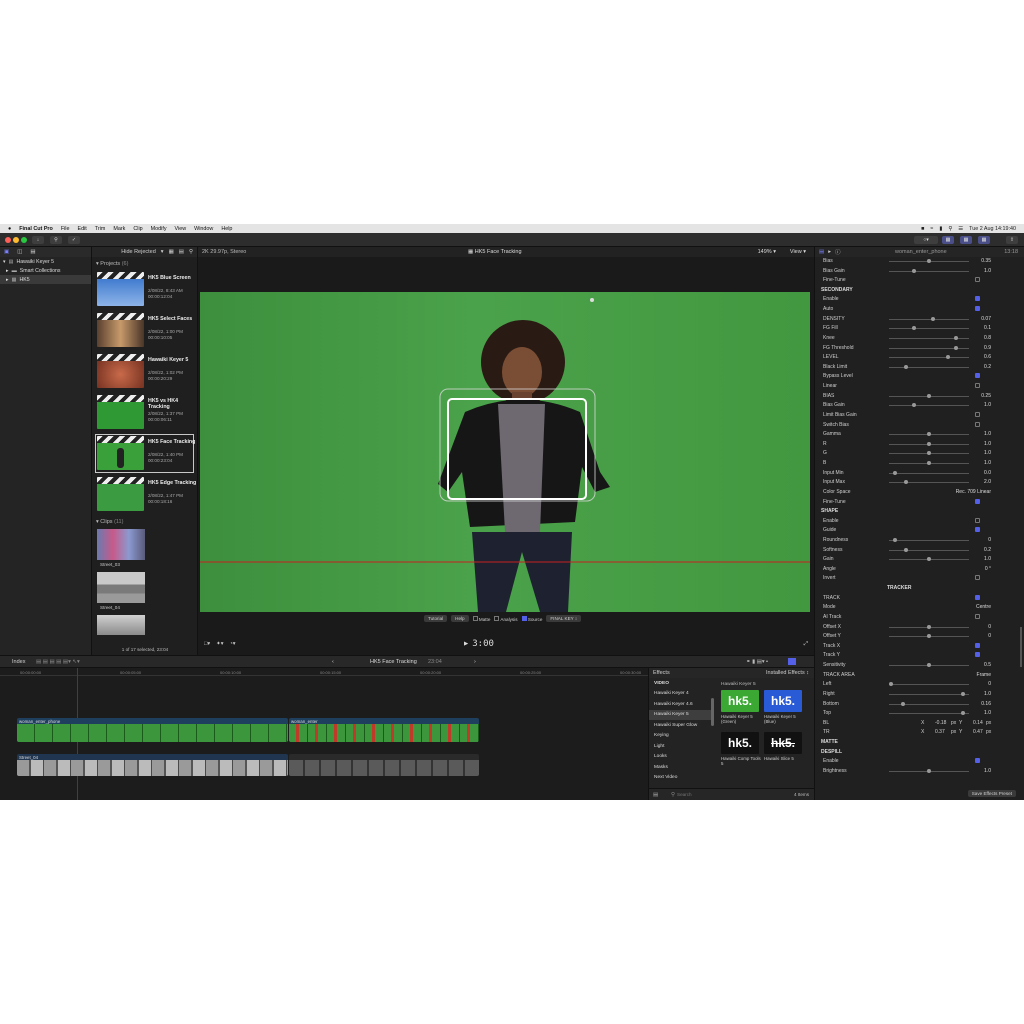  Describe the element at coordinates (436, 618) in the screenshot. I see `tutorial-button: Tutorial` at that location.